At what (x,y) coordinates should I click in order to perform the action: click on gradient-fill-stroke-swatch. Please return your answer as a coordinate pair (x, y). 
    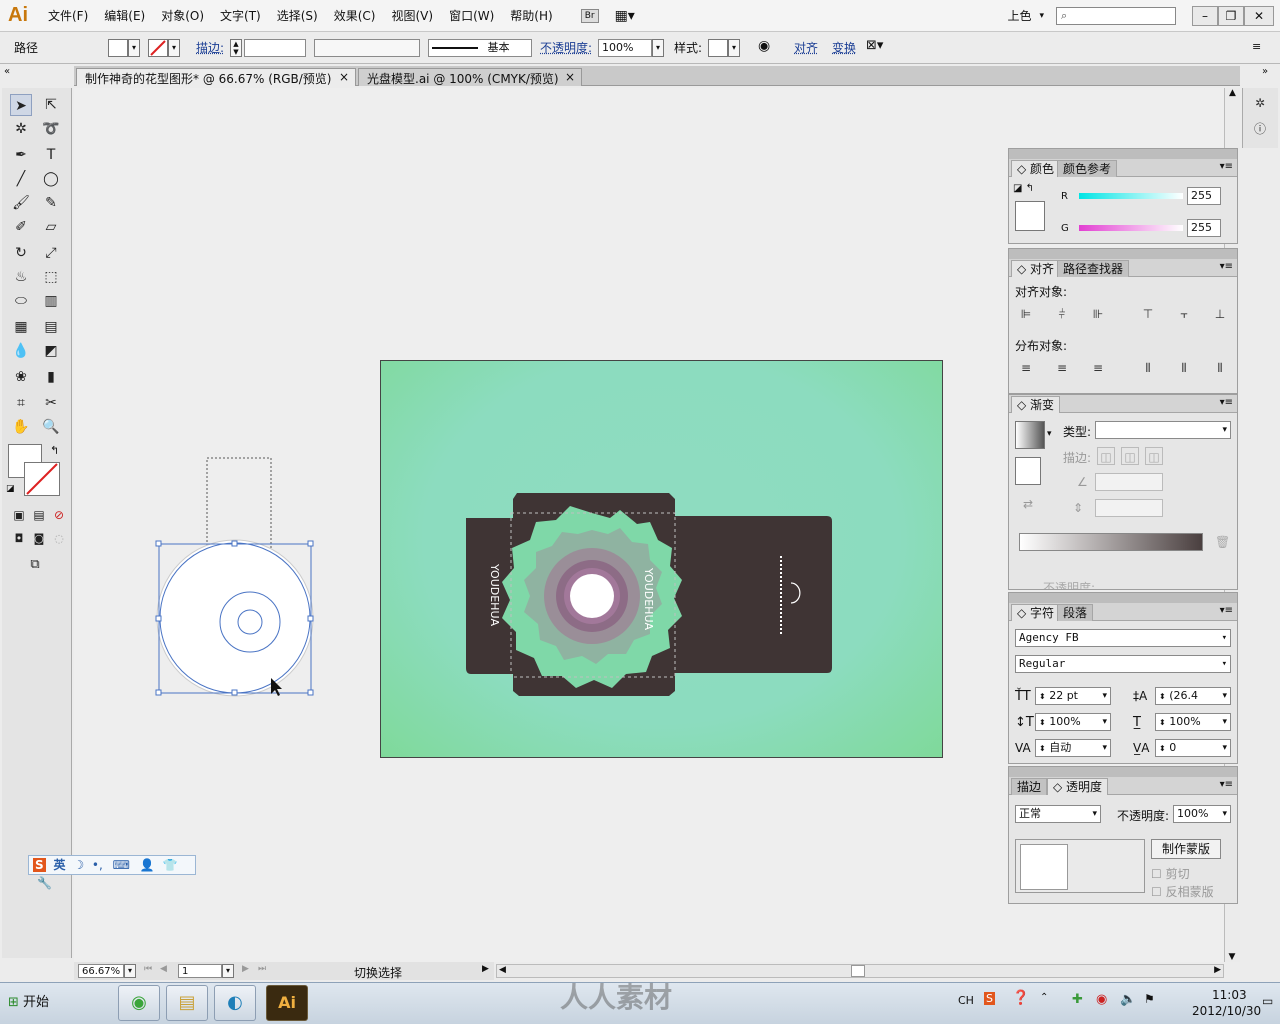
    Looking at the image, I should click on (1028, 471).